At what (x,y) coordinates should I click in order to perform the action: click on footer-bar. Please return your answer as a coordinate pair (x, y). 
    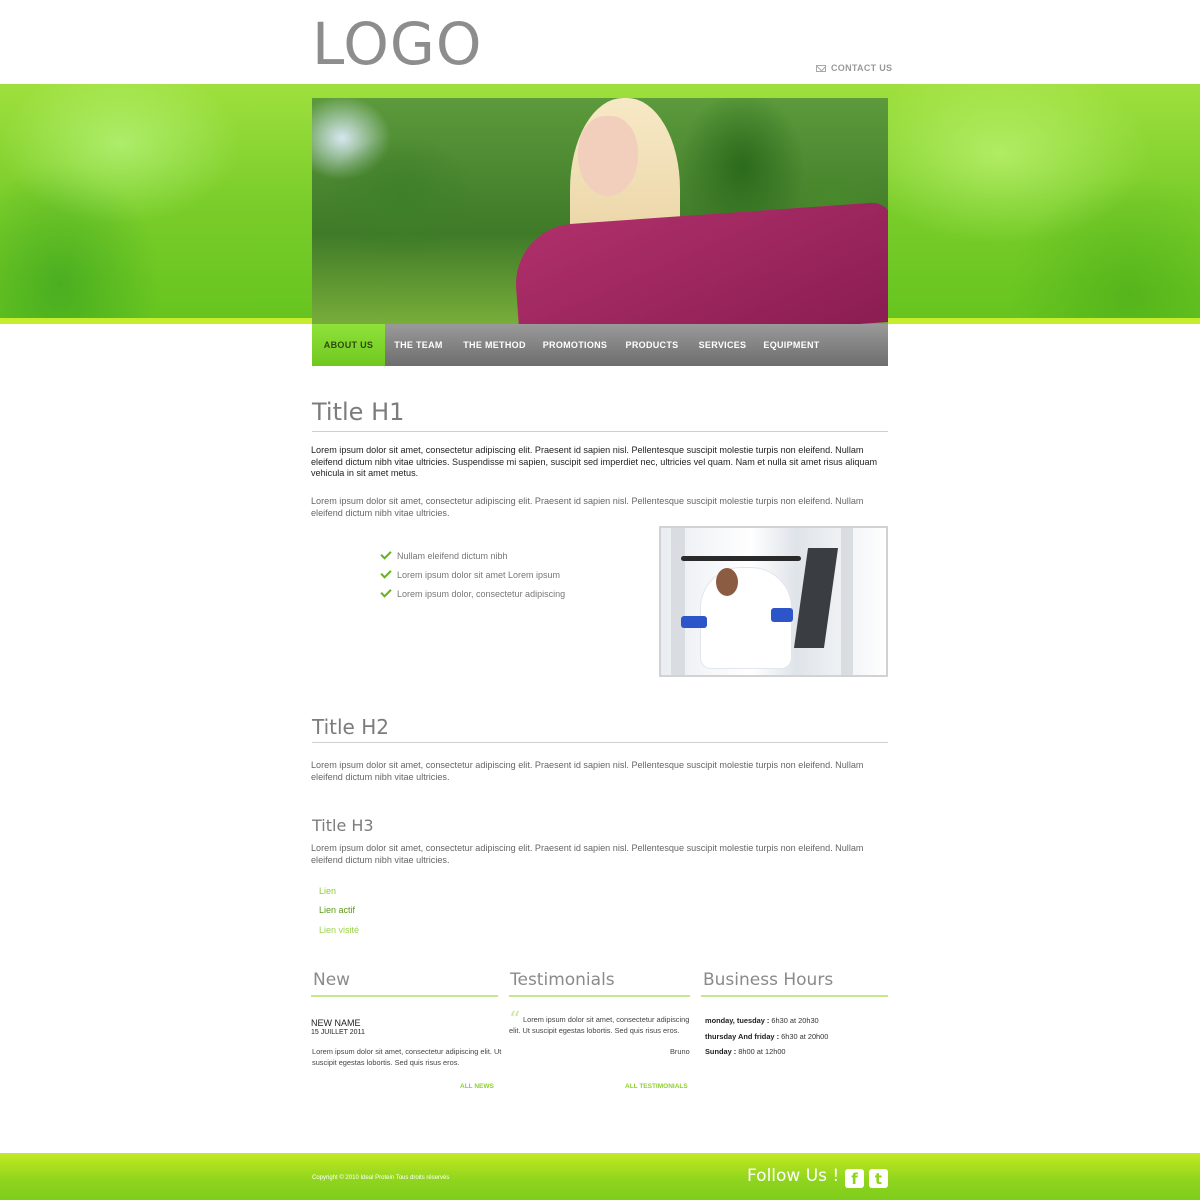
    Looking at the image, I should click on (600, 1176).